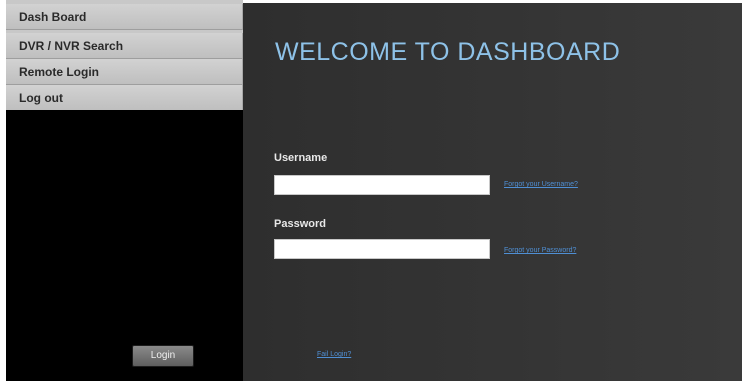 Image resolution: width=742 pixels, height=381 pixels. Describe the element at coordinates (124, 17) in the screenshot. I see `sidebar-item-dash-board: Dash Board` at that location.